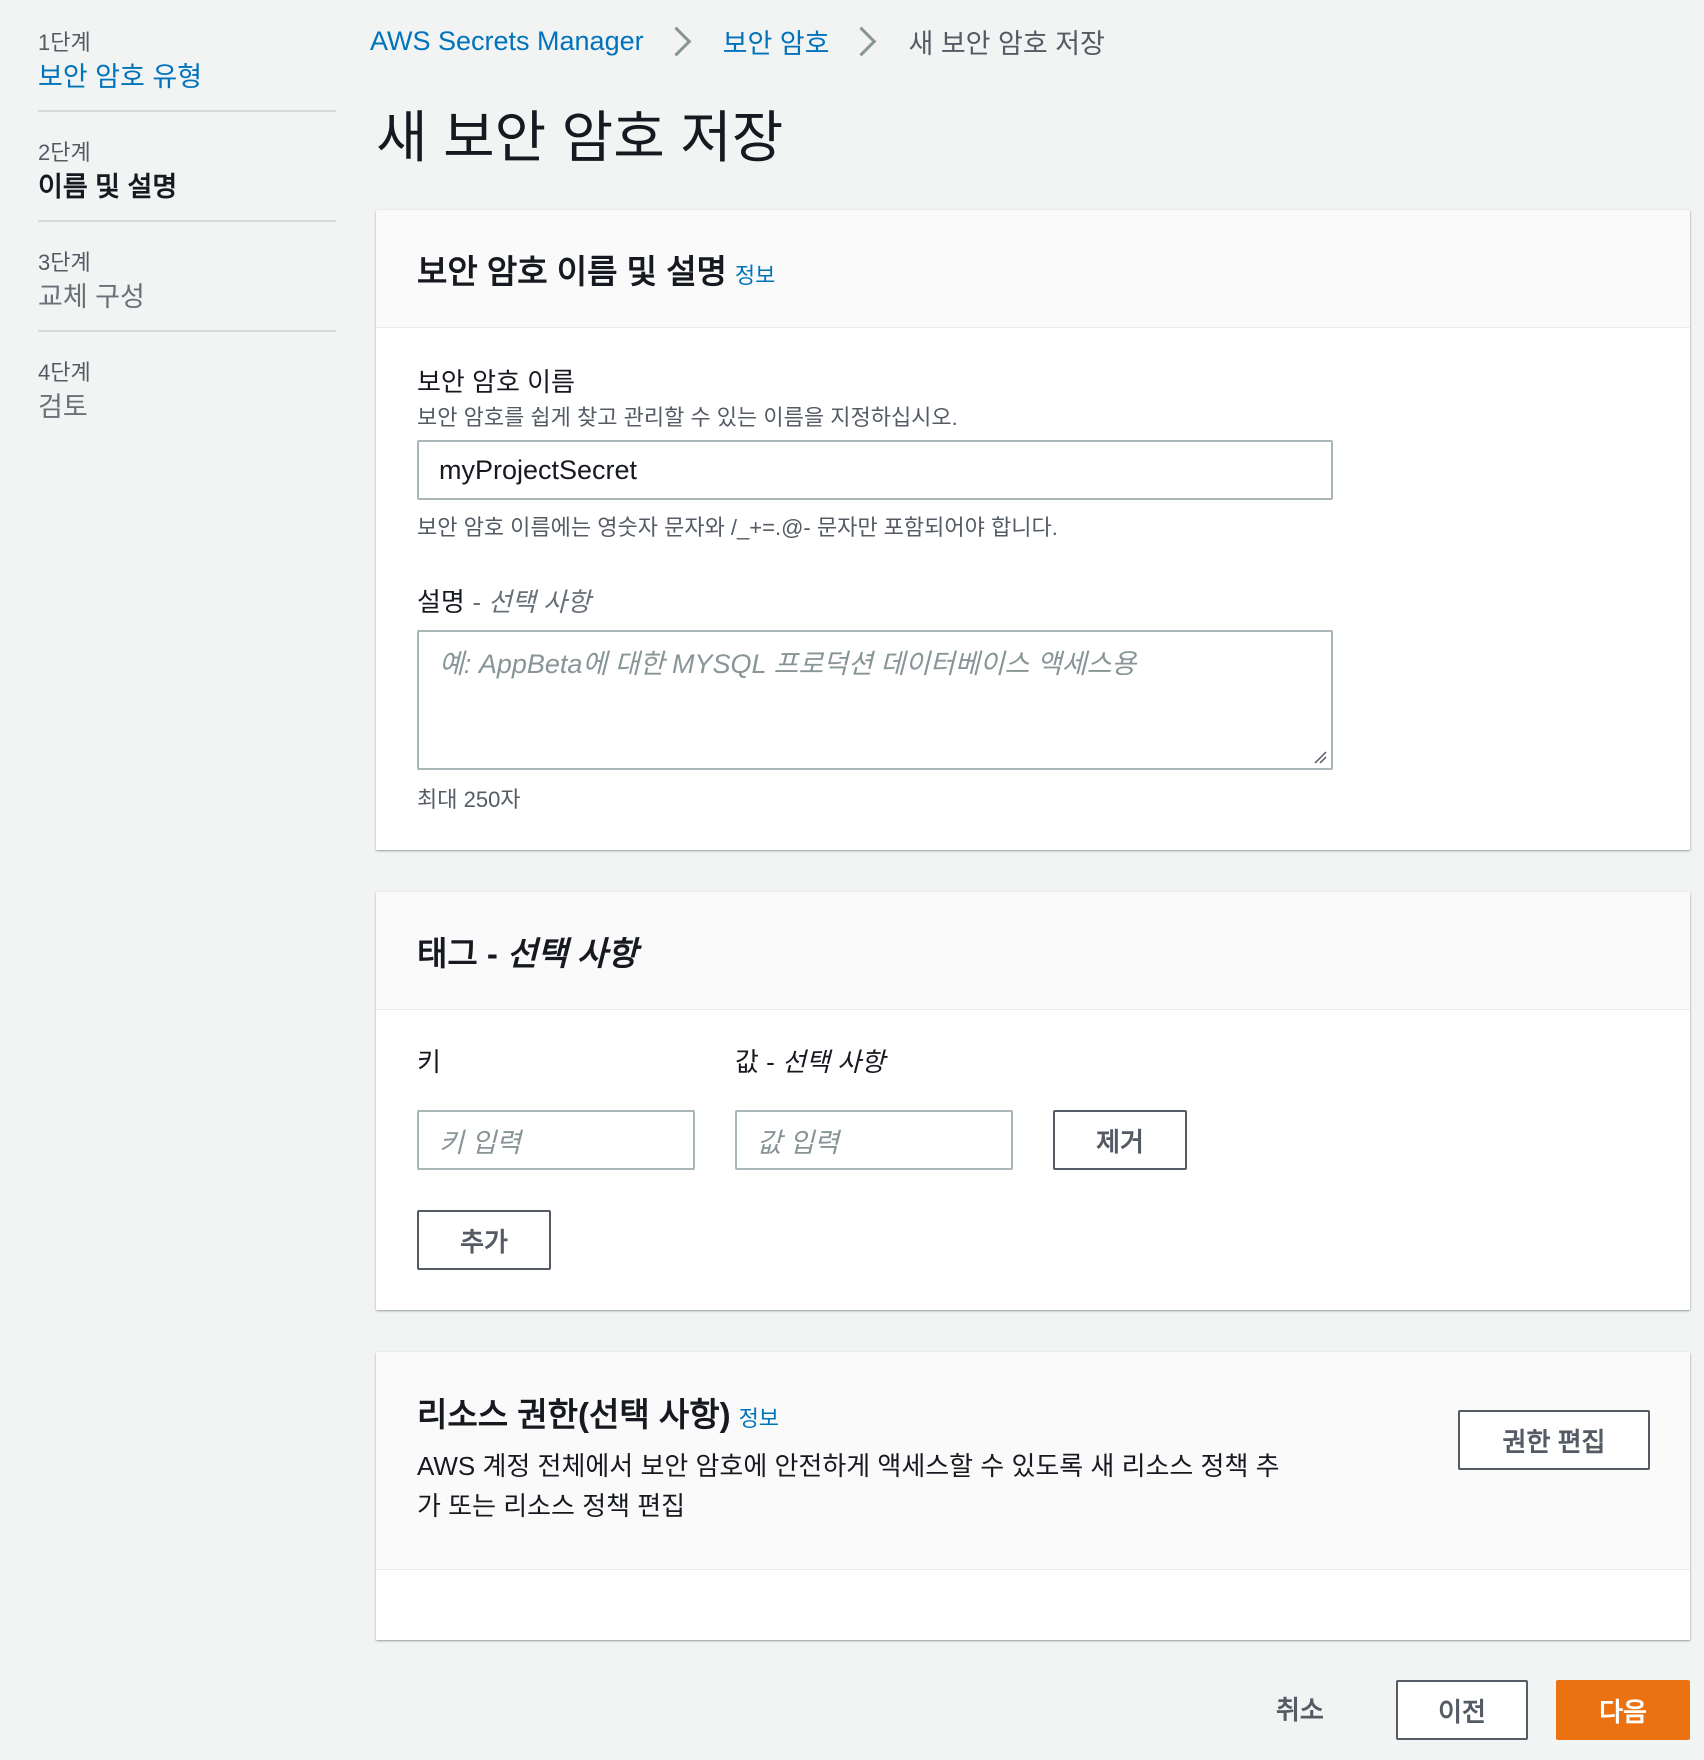  I want to click on step-number: 2단계, so click(64, 152).